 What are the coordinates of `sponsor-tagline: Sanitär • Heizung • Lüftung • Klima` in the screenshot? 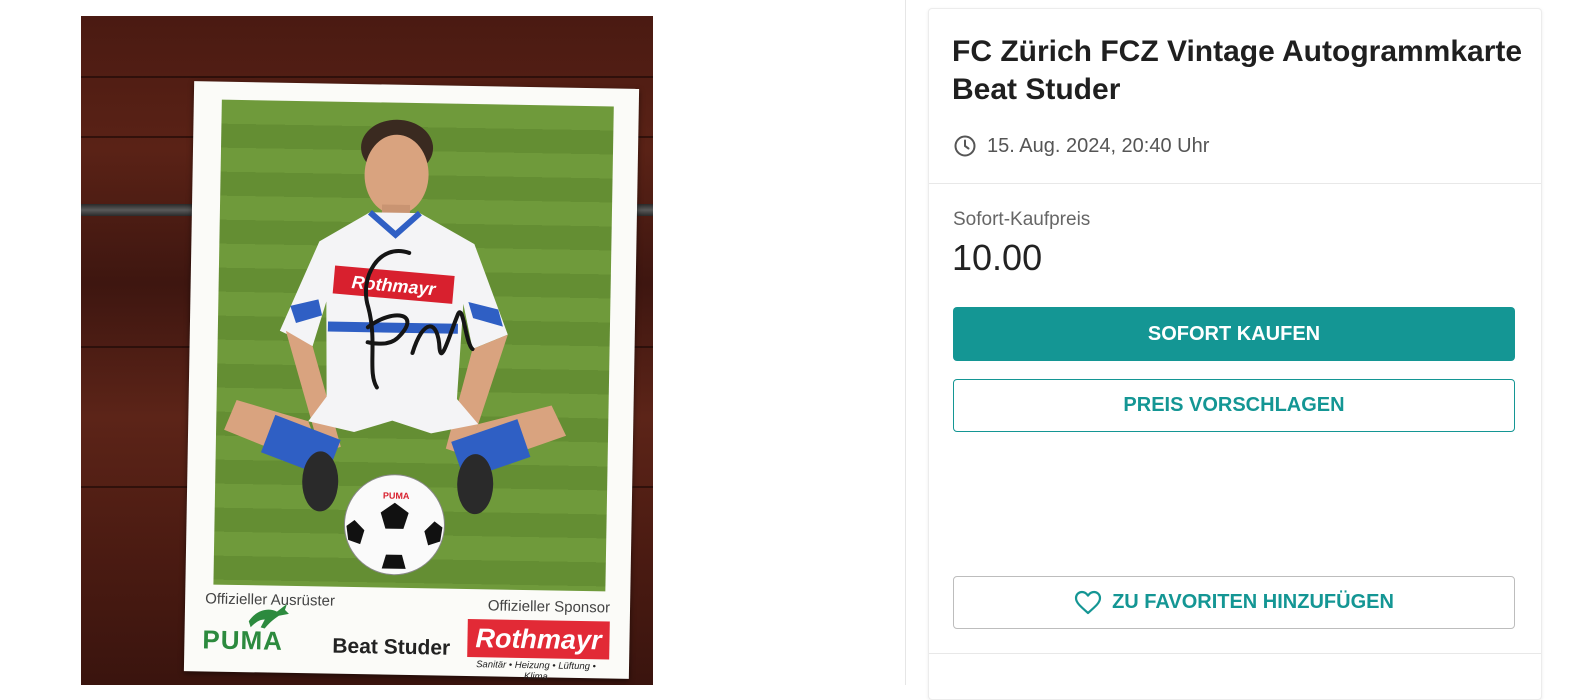 It's located at (536, 671).